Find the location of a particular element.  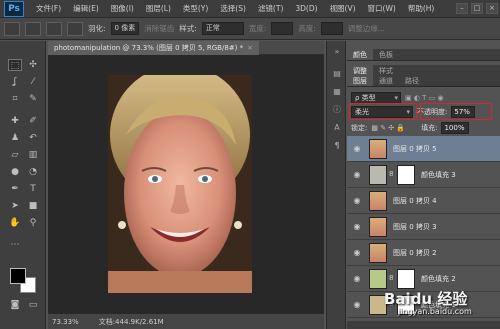

character-panel-icon: A is located at coordinates (337, 127).